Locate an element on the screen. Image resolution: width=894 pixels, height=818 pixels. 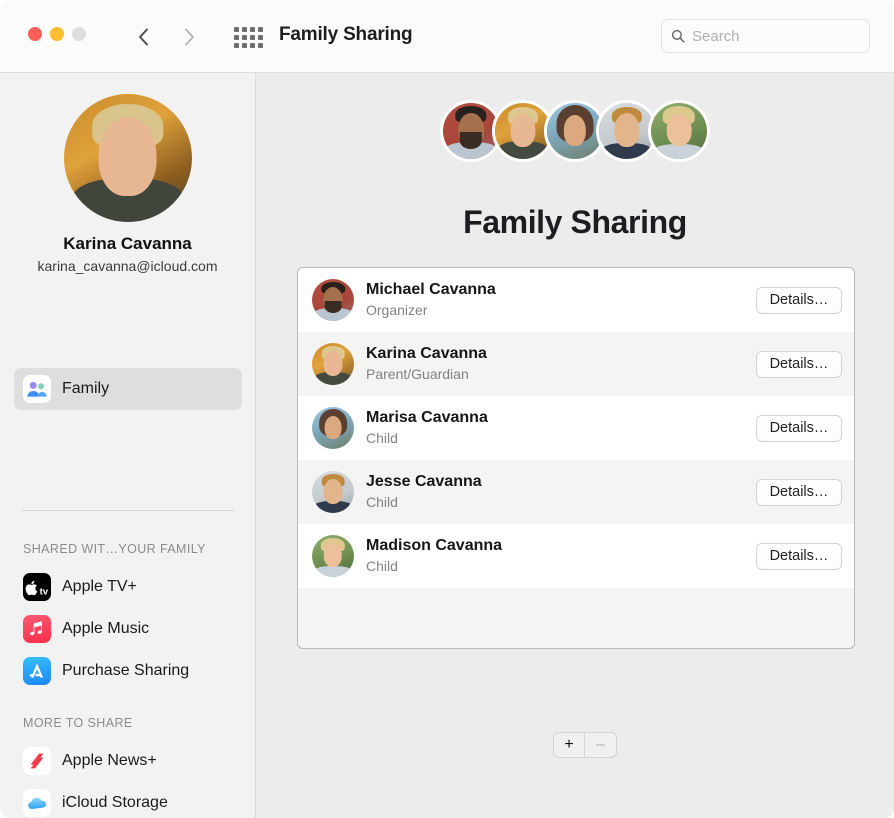
account-profile: Karina Cavanna karina_cavanna@icloud.com is located at coordinates (127, 184).